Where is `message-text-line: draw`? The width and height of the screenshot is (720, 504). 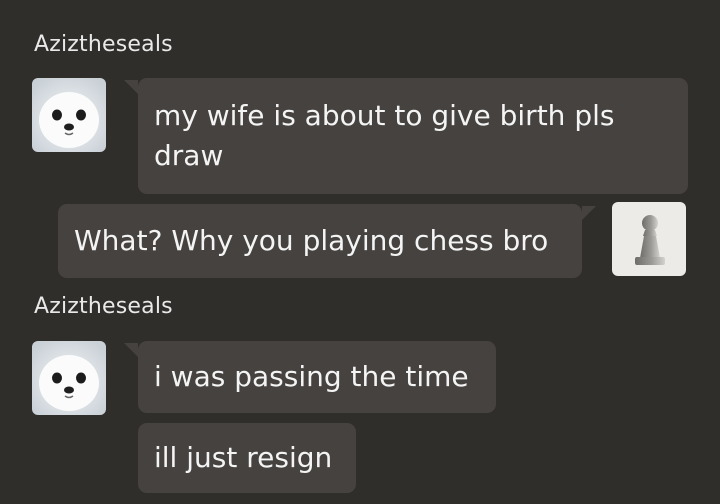
message-text-line: draw is located at coordinates (189, 155).